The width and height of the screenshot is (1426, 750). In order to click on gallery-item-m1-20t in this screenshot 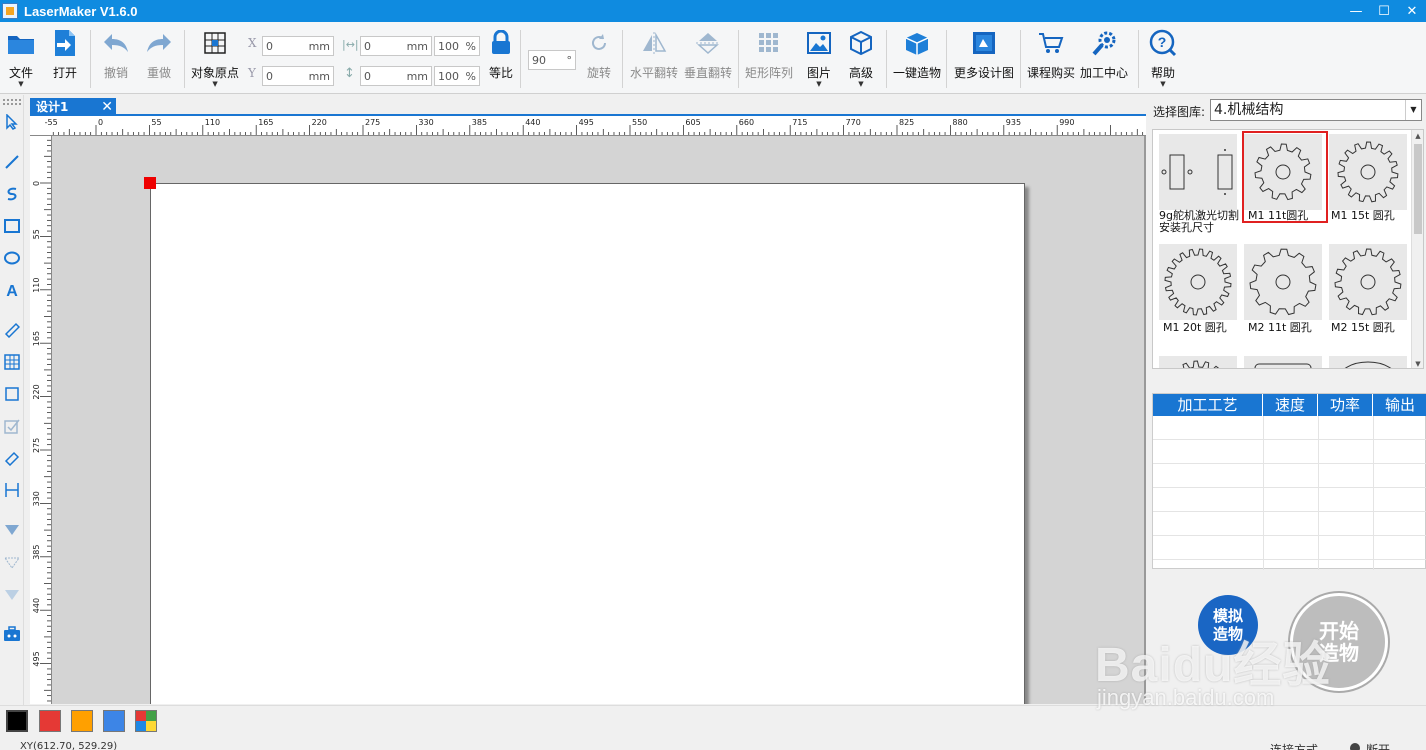, I will do `click(1198, 282)`.